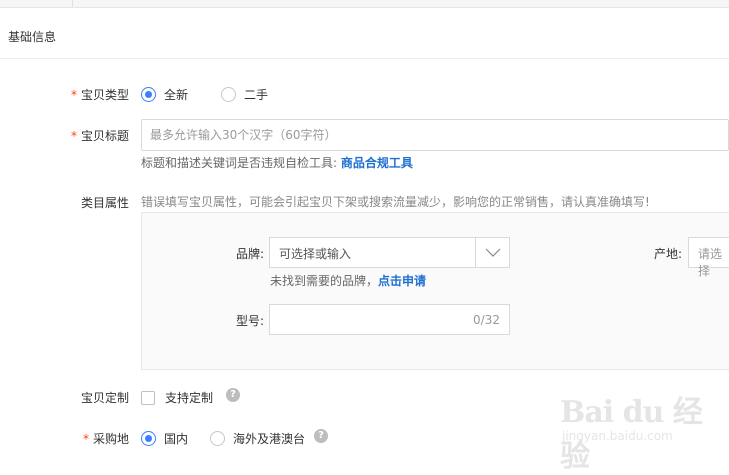 Image resolution: width=729 pixels, height=475 pixels. I want to click on radio-new-circle, so click(148, 94).